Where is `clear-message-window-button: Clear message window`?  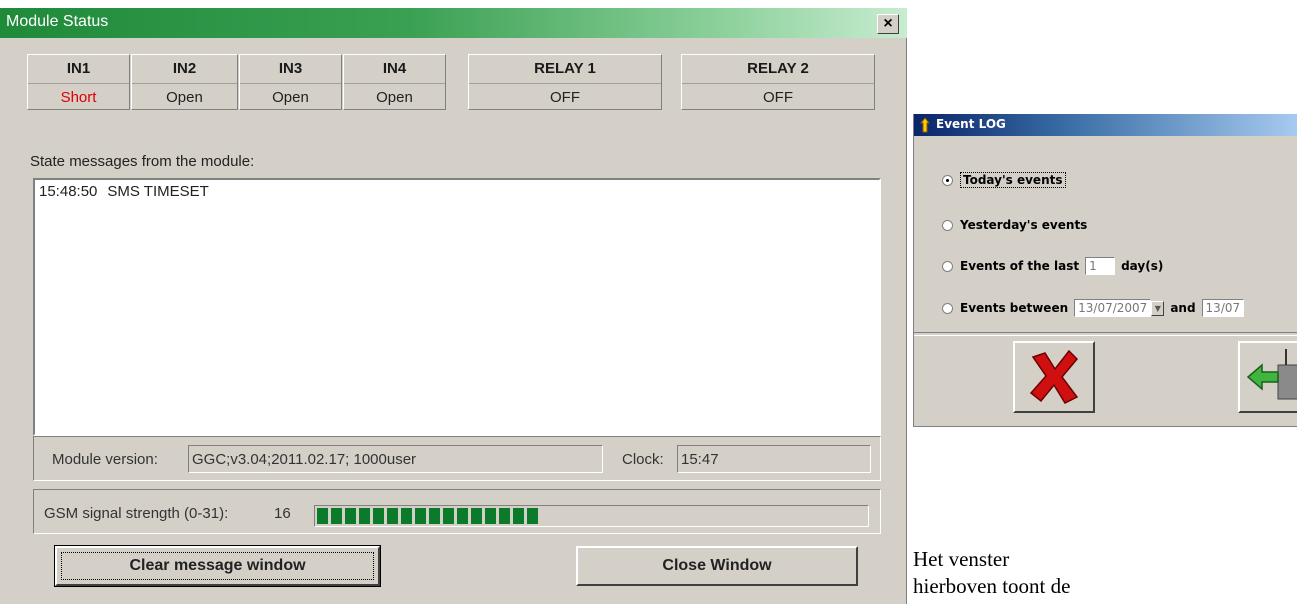
clear-message-window-button: Clear message window is located at coordinates (217, 566).